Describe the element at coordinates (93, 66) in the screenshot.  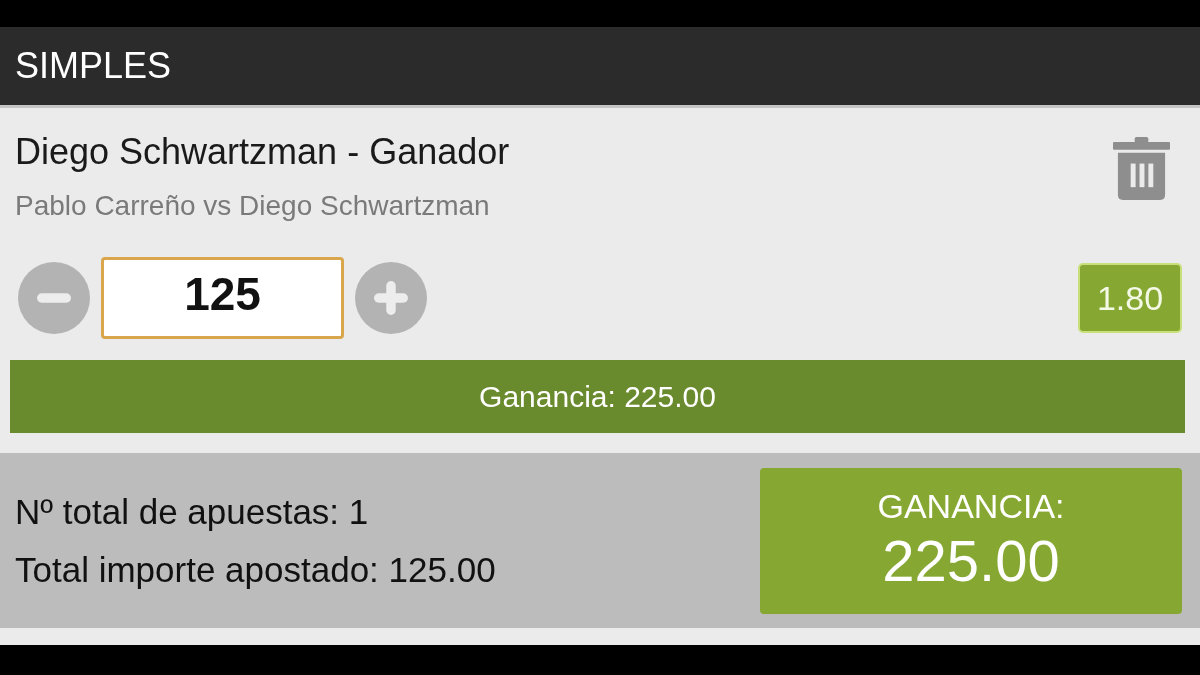
I see `header-title: SIMPLES` at that location.